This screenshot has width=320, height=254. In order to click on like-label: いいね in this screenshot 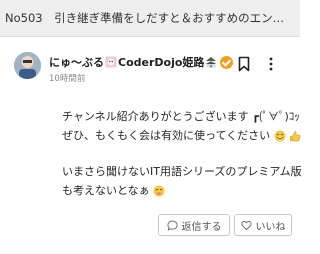, I will do `click(270, 227)`.